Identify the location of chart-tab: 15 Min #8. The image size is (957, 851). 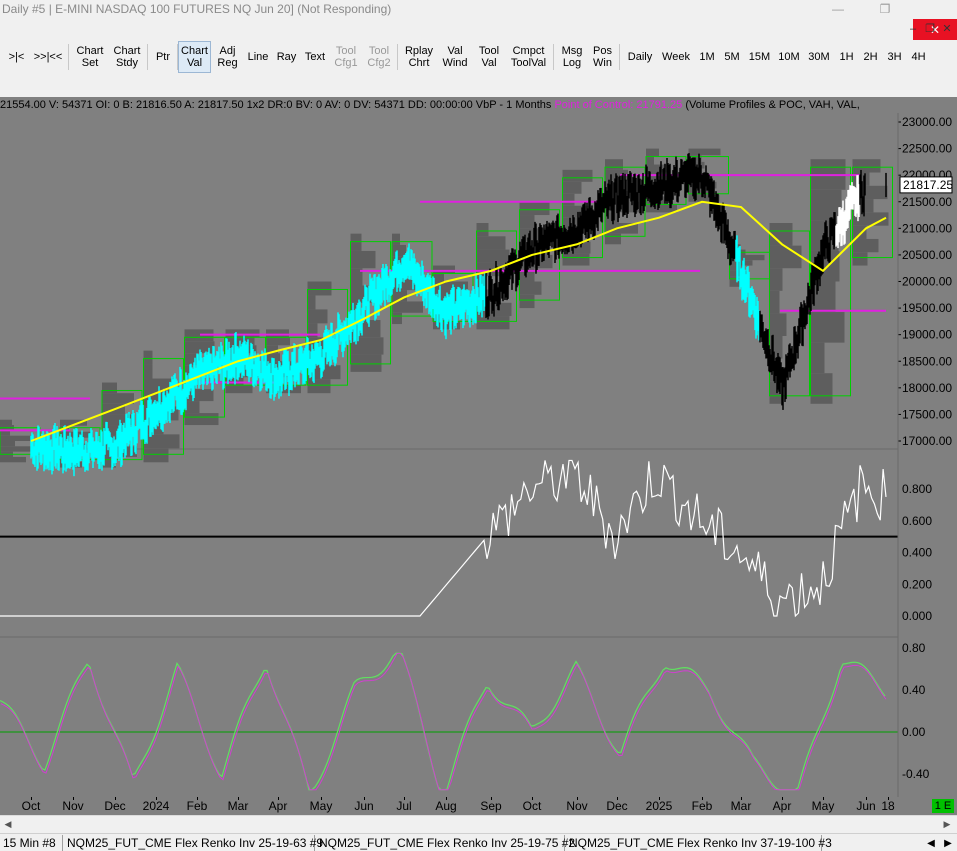
(31, 843).